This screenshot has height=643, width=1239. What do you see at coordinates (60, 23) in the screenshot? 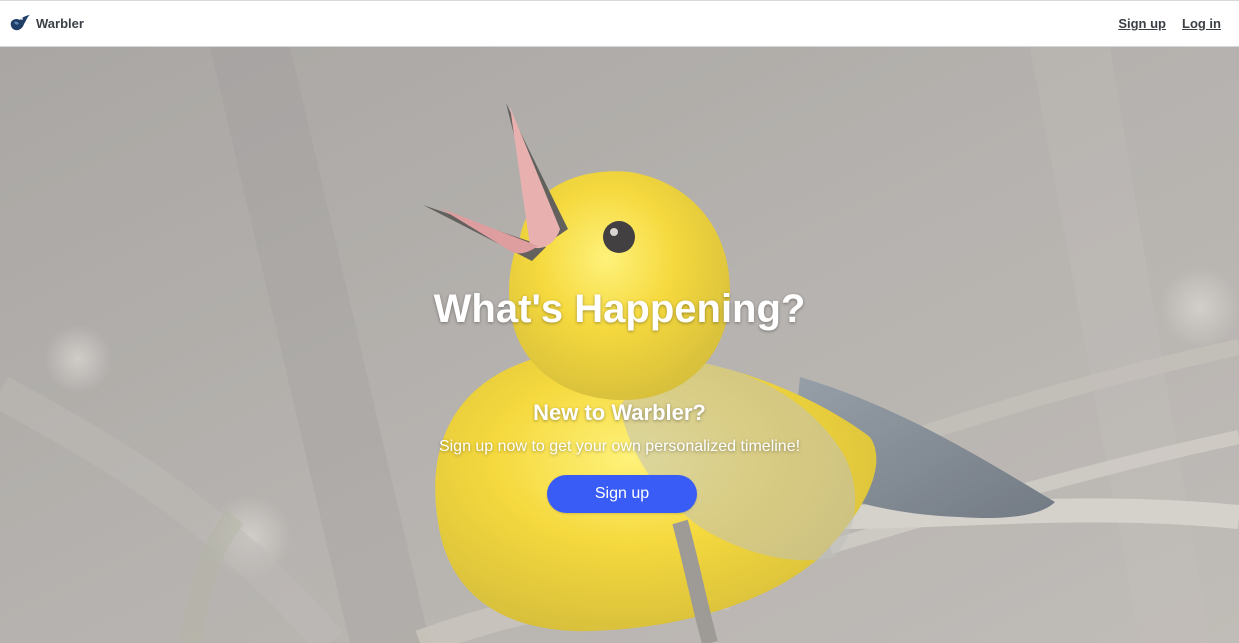
I see `brand-name: Warbler` at bounding box center [60, 23].